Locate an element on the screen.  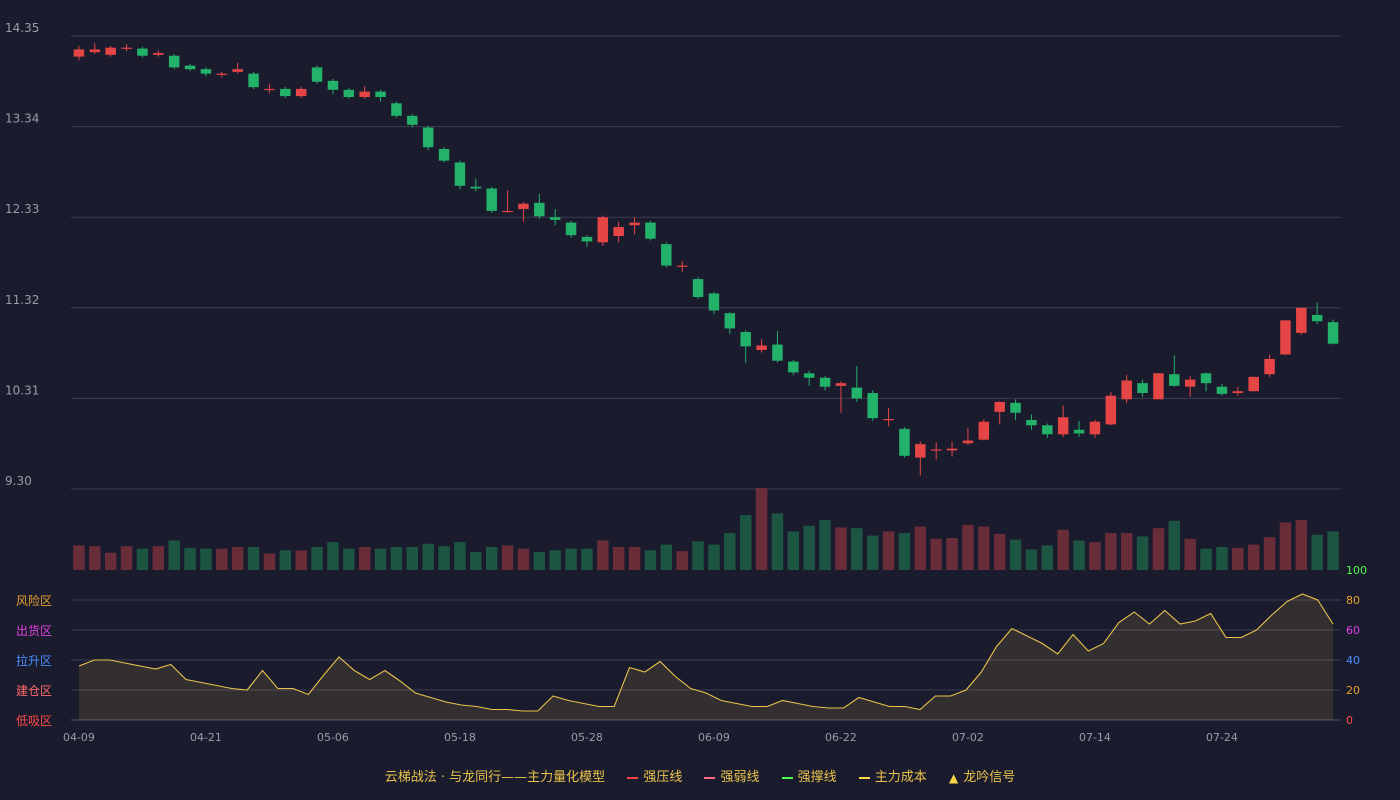
zone-label: 建仓区 is located at coordinates (34, 691).